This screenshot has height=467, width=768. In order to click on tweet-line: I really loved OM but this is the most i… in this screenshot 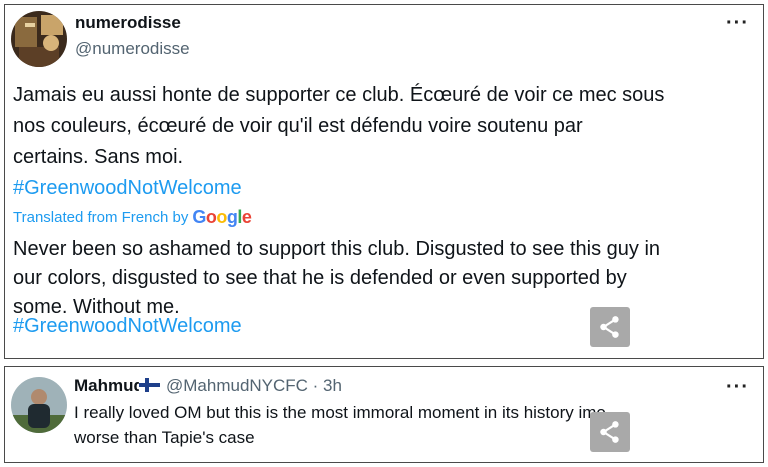, I will do `click(342, 412)`.